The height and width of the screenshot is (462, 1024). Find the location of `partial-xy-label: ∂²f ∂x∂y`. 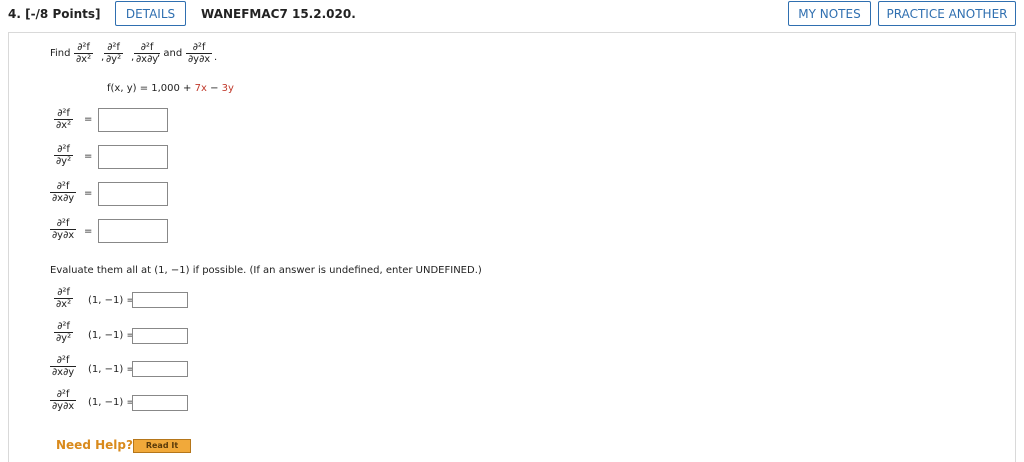

partial-xy-label: ∂²f ∂x∂y is located at coordinates (63, 192).